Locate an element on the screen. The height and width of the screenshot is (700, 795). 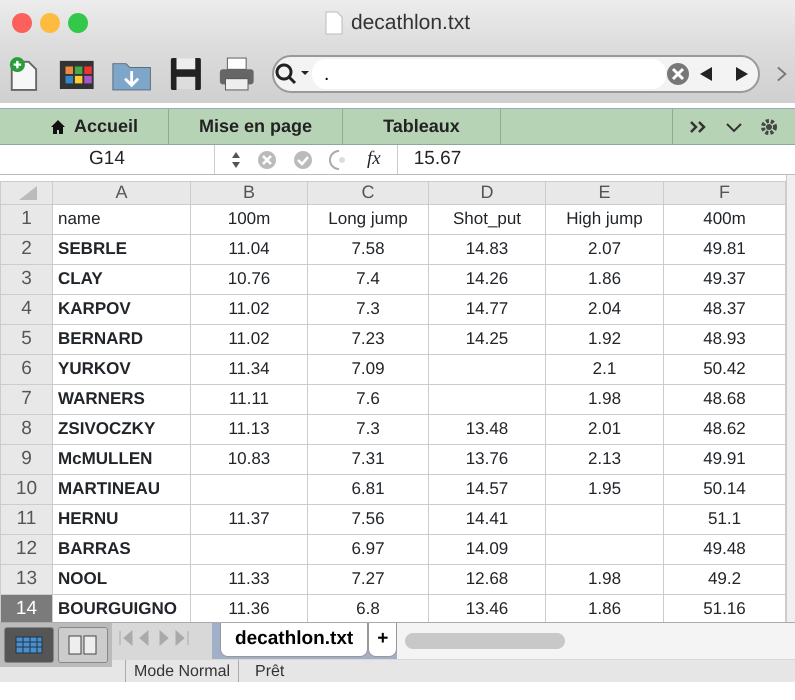
table-cell: CLAY is located at coordinates (80, 278).